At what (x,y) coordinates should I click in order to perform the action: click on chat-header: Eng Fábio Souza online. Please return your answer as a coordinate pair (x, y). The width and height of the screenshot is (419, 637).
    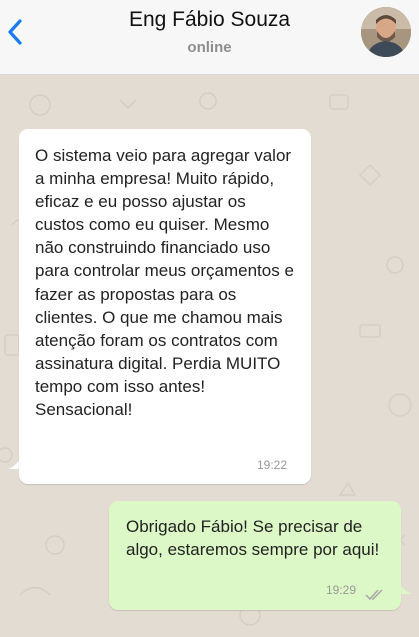
    Looking at the image, I should click on (209, 37).